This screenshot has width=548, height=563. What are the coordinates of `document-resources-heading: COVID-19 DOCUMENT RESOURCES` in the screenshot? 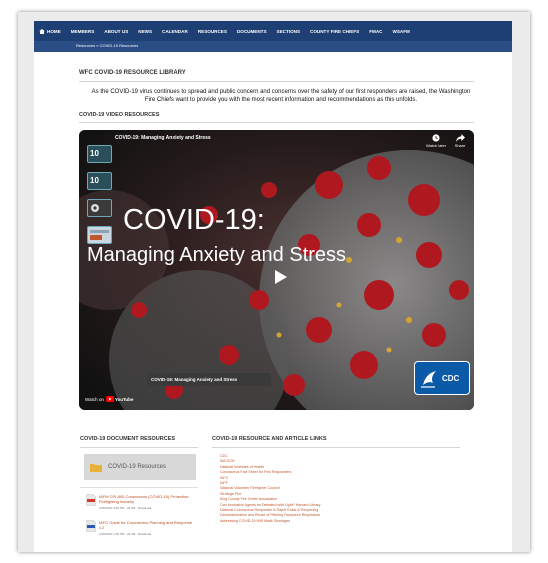 It's located at (128, 439).